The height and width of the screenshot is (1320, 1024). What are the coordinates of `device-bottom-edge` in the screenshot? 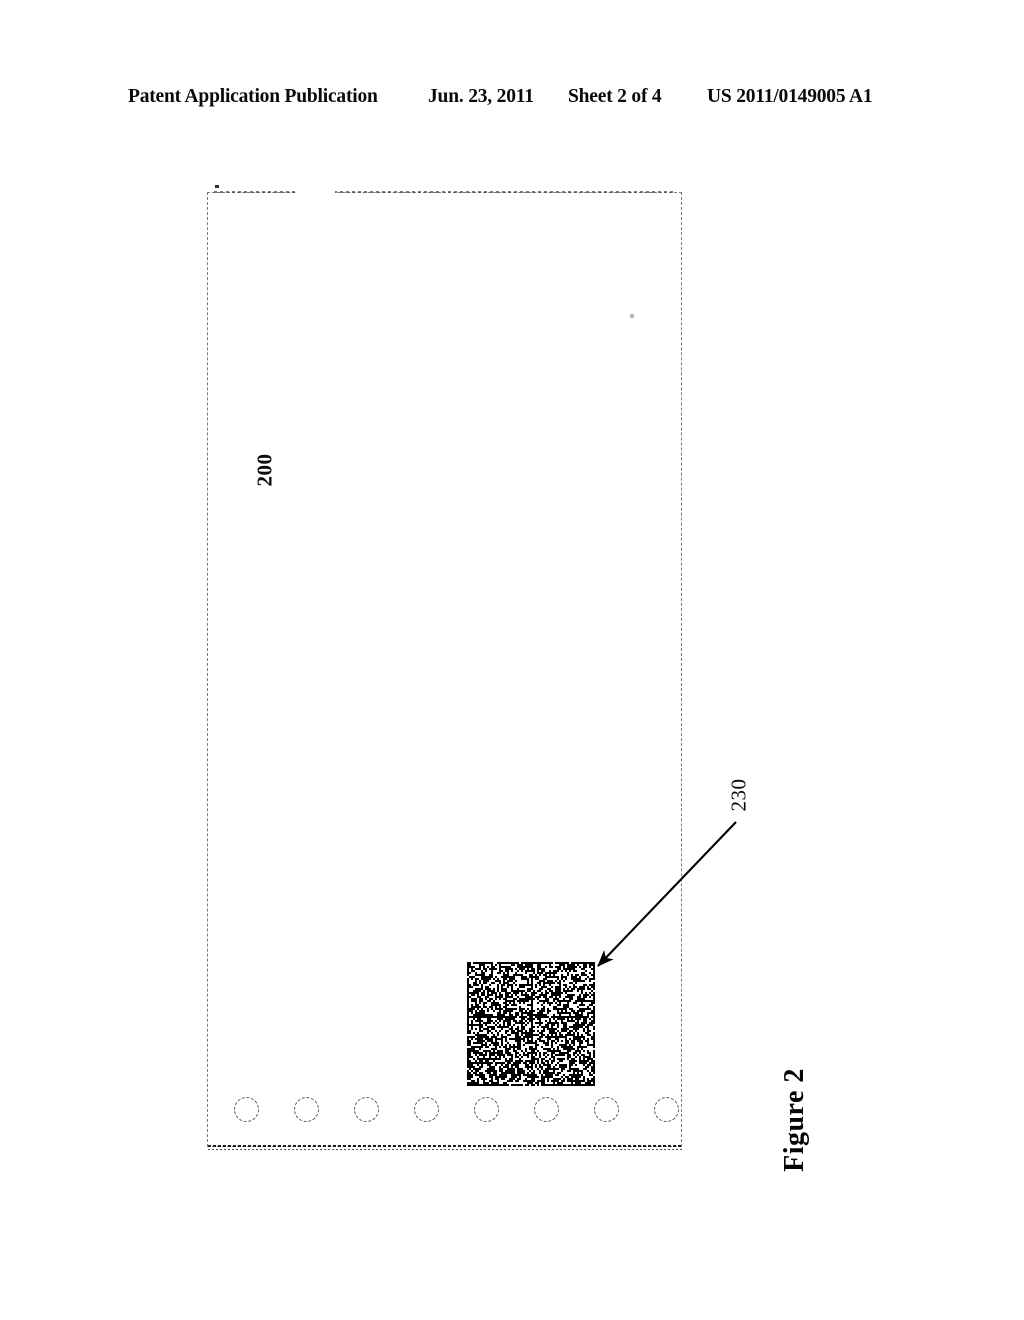 It's located at (445, 1147).